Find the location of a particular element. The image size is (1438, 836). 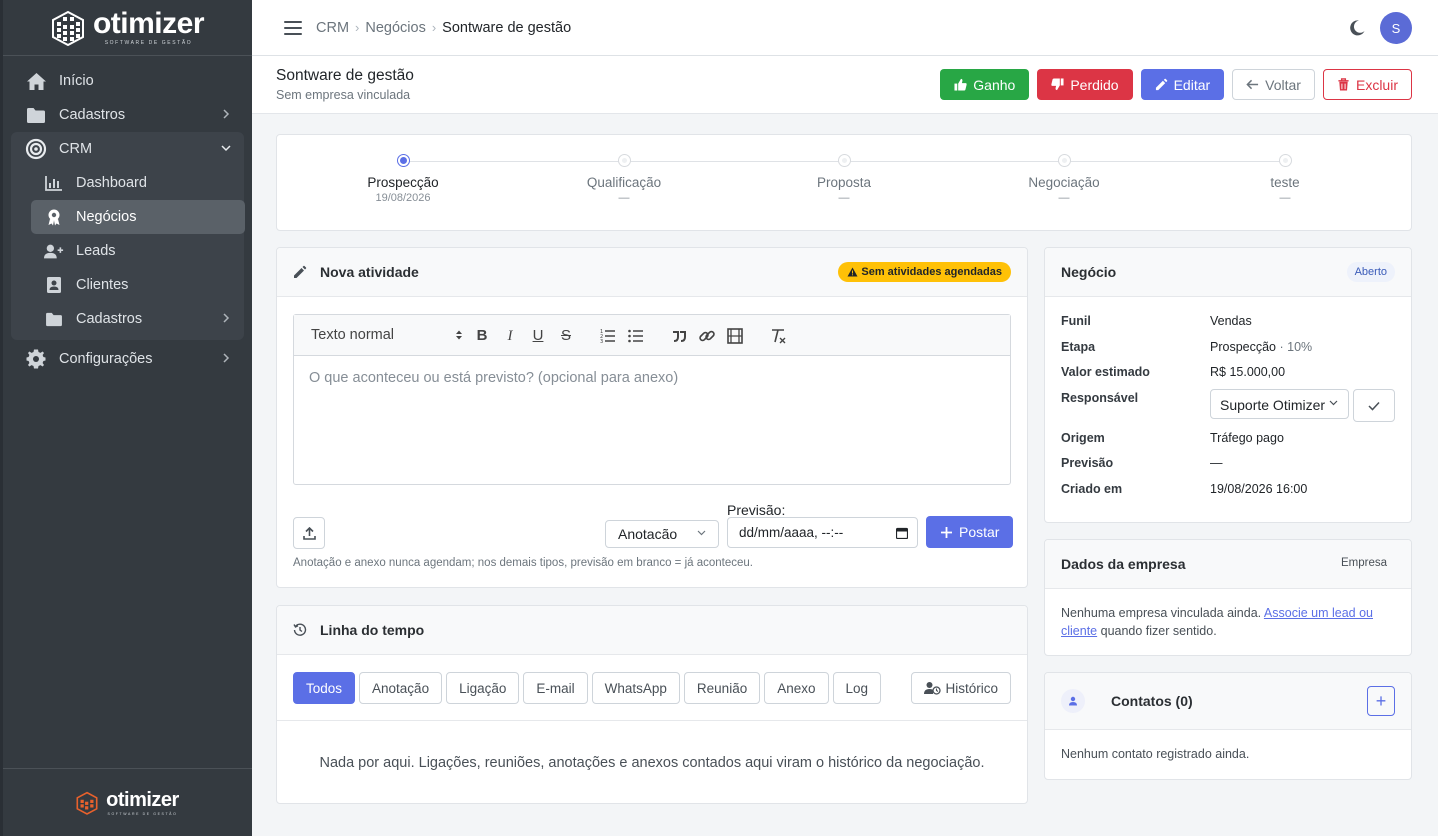

sidebar-item-leads: Leads is located at coordinates (127, 251).